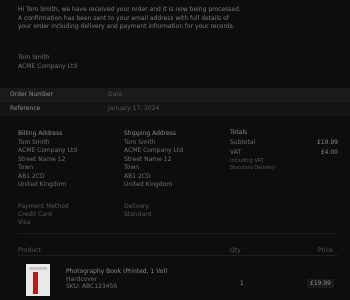 The height and width of the screenshot is (300, 350). I want to click on summary-title: Totals, so click(239, 132).